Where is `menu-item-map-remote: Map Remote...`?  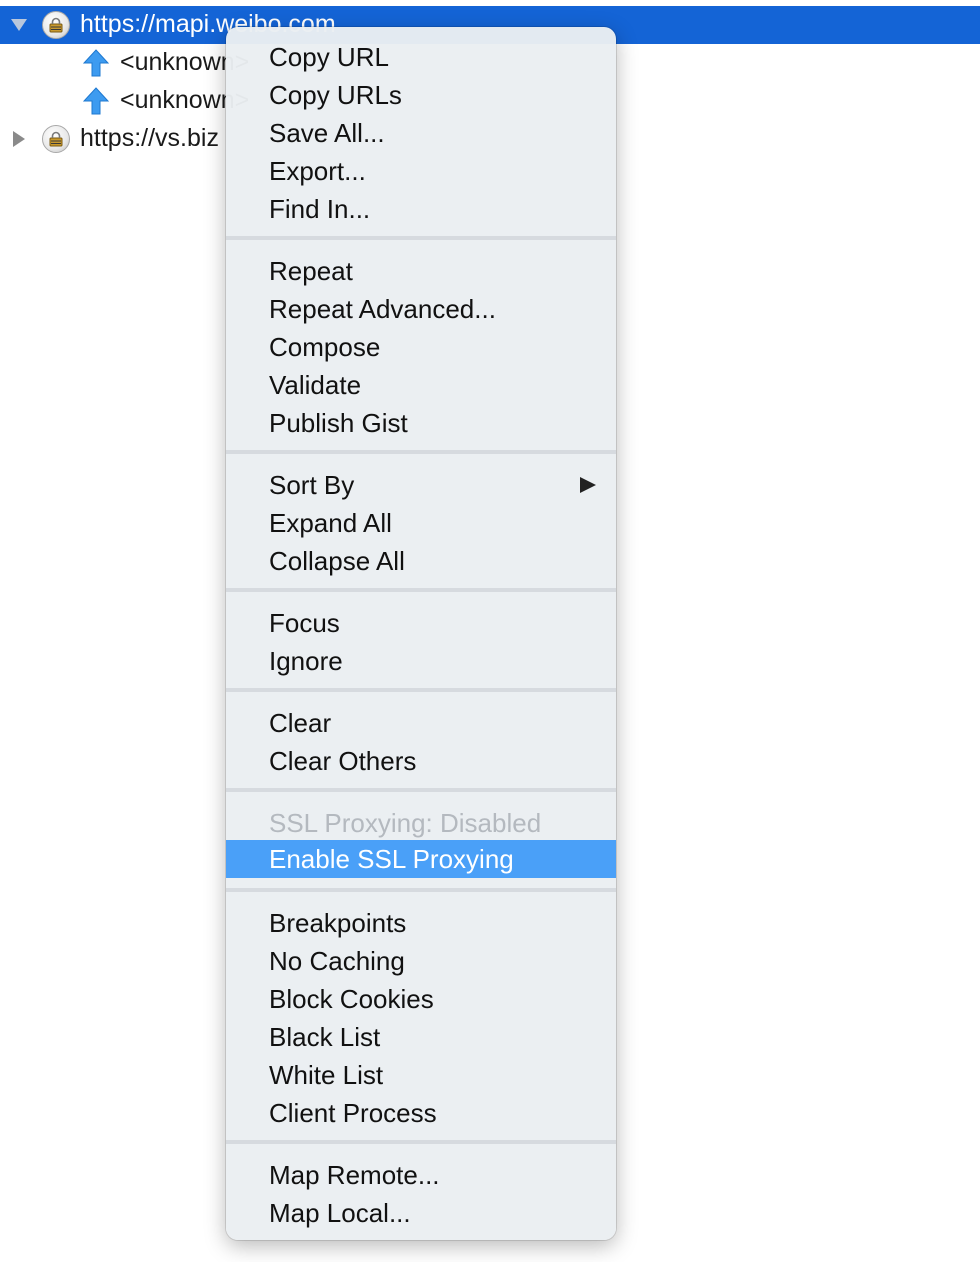 menu-item-map-remote: Map Remote... is located at coordinates (421, 1175).